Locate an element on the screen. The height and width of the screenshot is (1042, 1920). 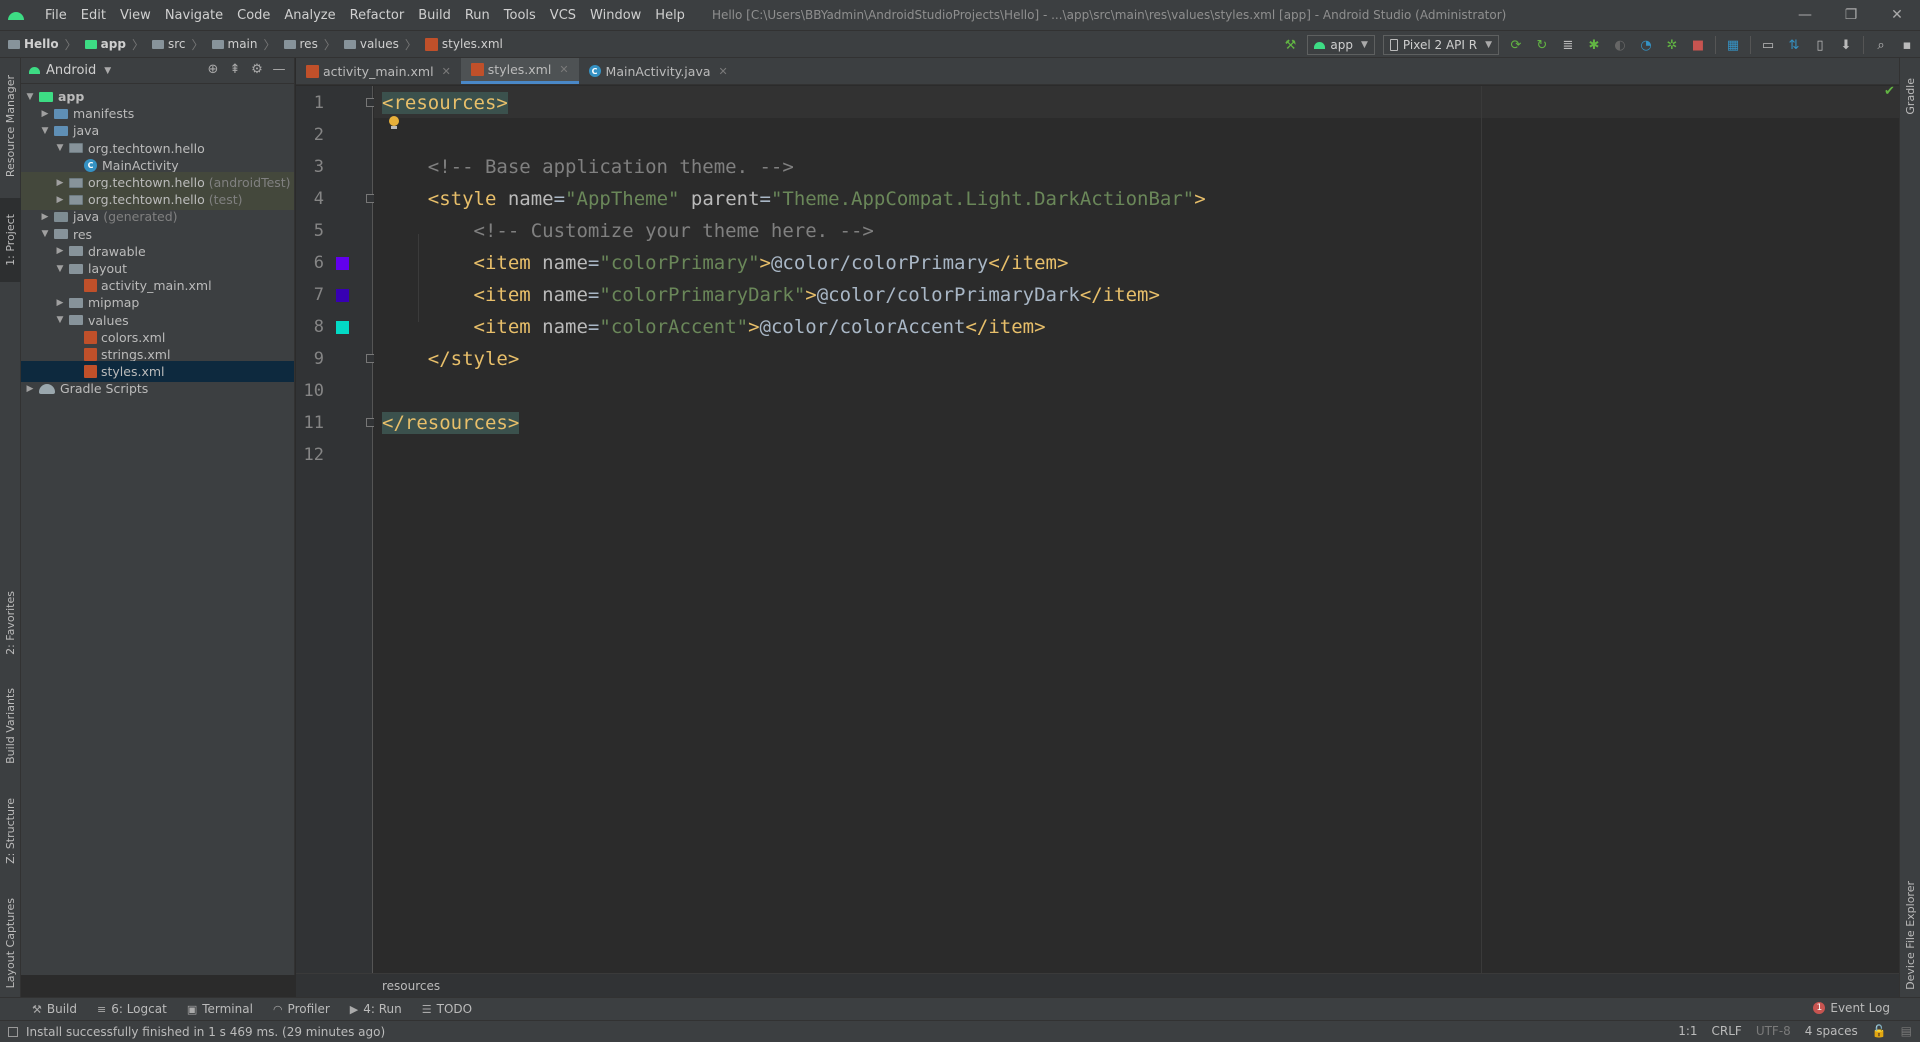
breadcrumb-src: src 〉 is located at coordinates (174, 44).